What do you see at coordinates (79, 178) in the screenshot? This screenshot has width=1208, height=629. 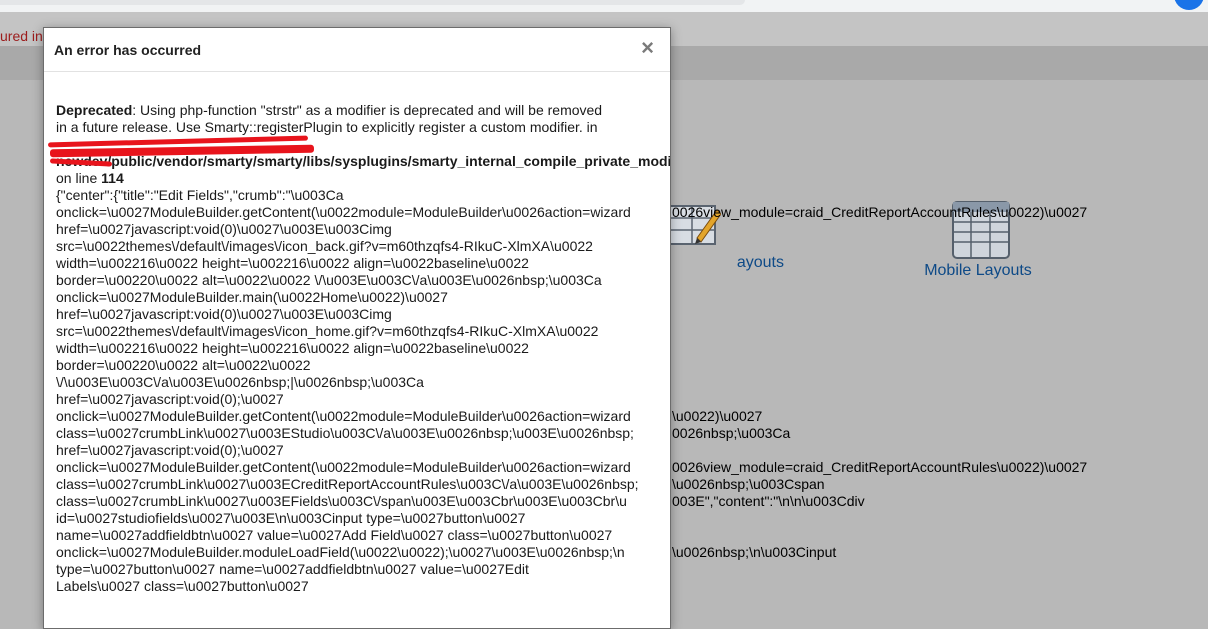 I see `line-number-label: on line` at bounding box center [79, 178].